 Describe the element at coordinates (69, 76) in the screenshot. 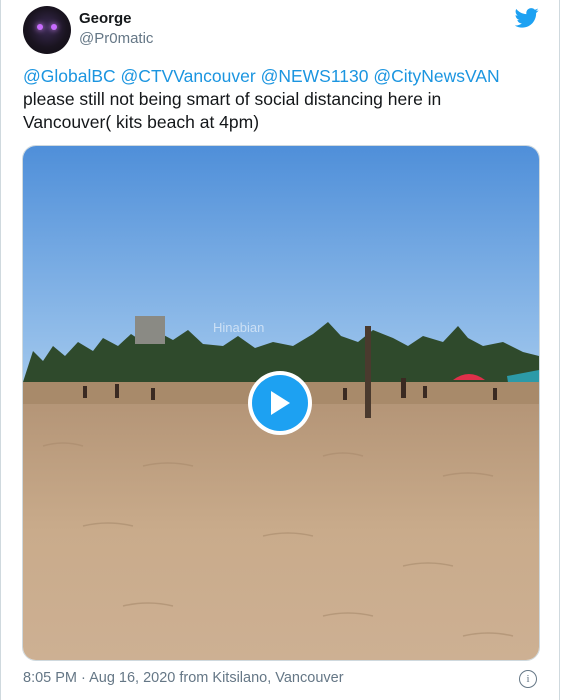

I see `mention-link: @GlobalBC` at that location.